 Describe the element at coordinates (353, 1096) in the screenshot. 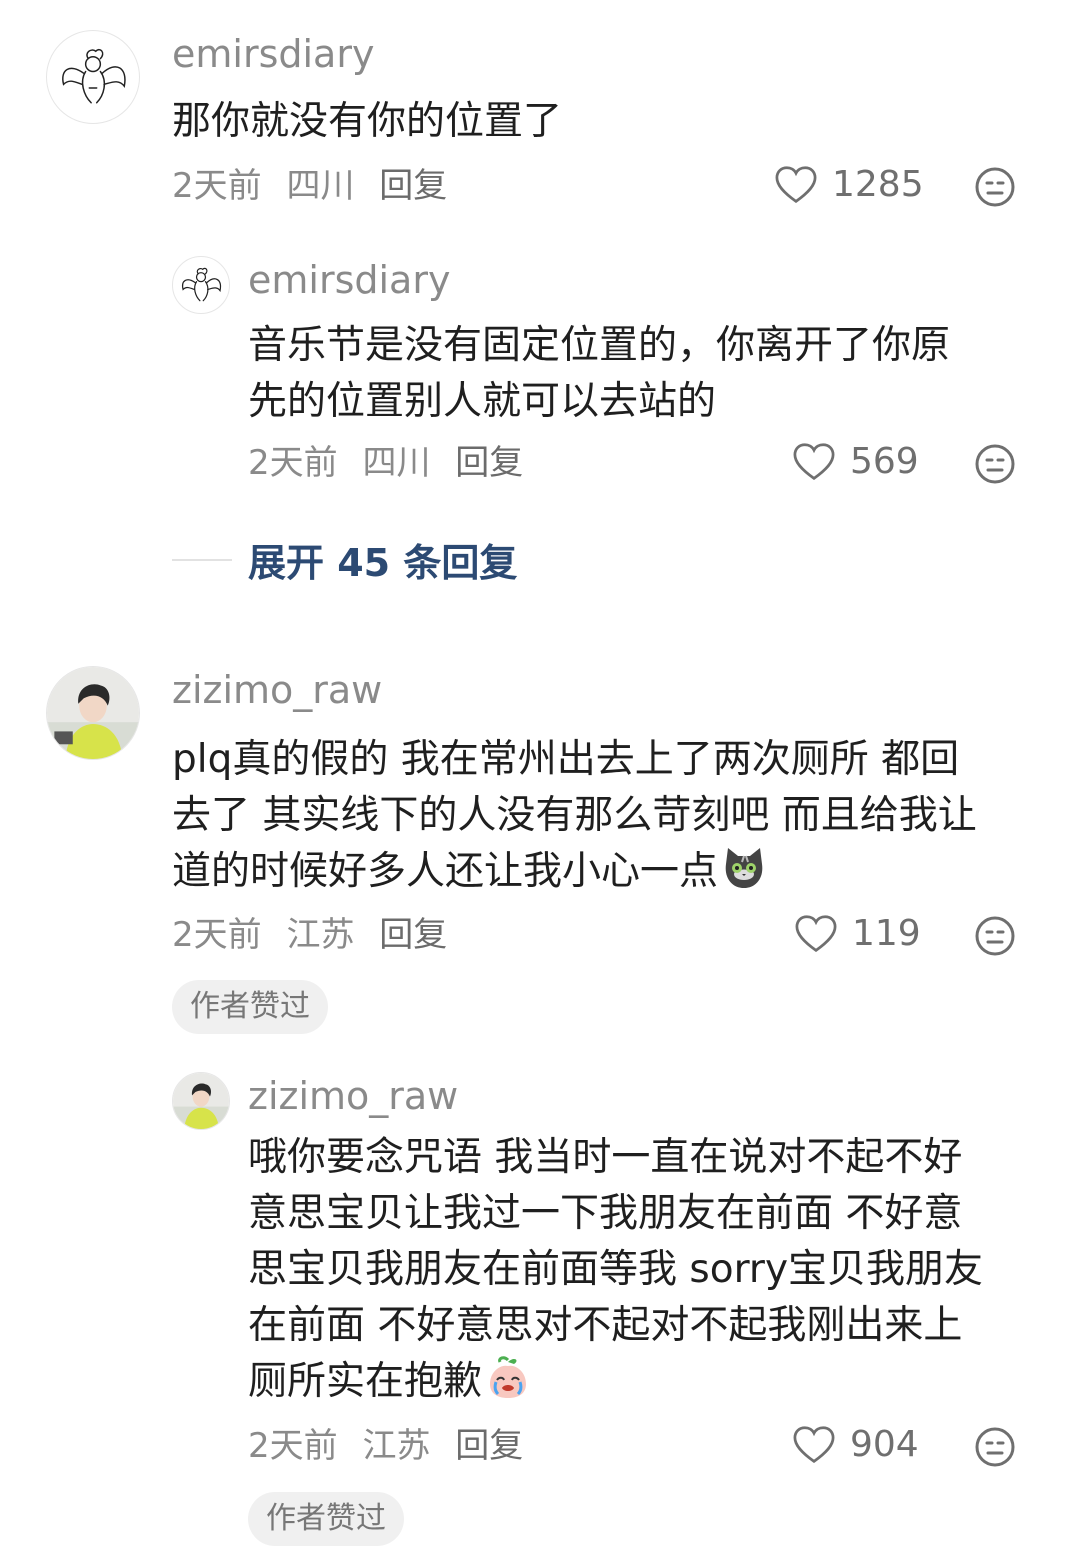

I see `reply-username: zizimo_raw` at that location.